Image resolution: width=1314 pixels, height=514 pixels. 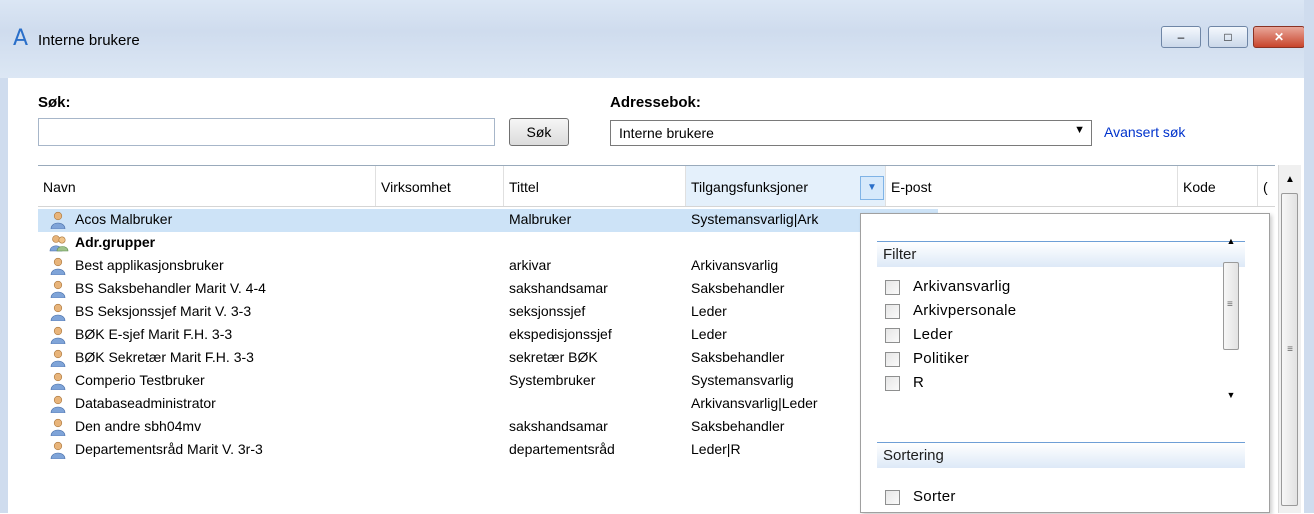 What do you see at coordinates (145, 403) in the screenshot?
I see `cell-name: Databaseadministrator` at bounding box center [145, 403].